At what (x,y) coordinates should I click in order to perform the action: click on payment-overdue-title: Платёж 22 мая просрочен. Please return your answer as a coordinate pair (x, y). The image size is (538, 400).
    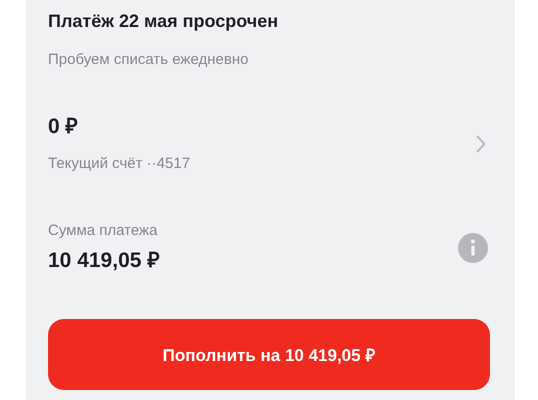
    Looking at the image, I should click on (164, 21).